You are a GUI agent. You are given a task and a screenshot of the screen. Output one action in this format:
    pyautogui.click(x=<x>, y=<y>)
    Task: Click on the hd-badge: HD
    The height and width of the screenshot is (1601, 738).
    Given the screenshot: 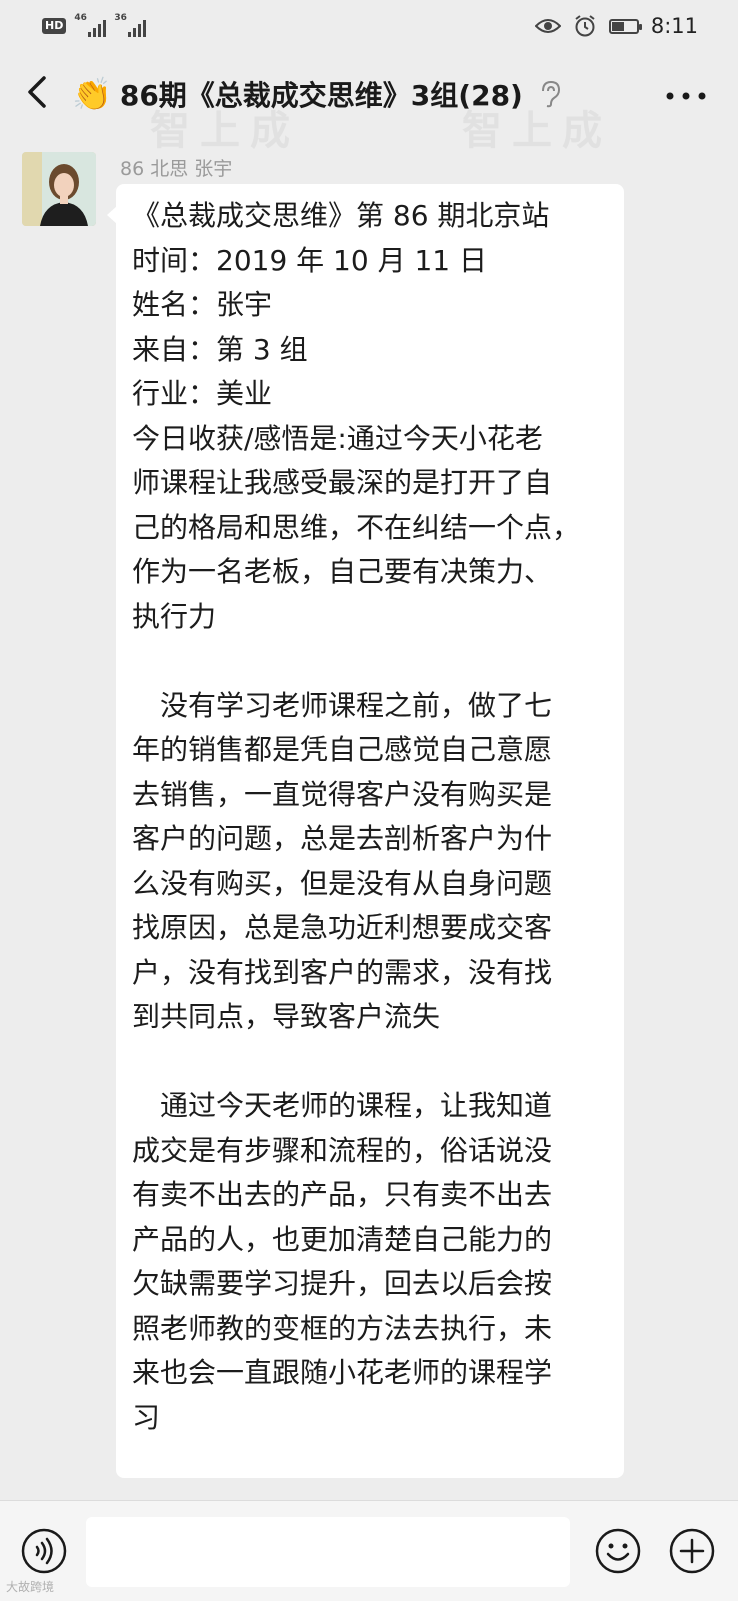 What is the action you would take?
    pyautogui.click(x=54, y=26)
    